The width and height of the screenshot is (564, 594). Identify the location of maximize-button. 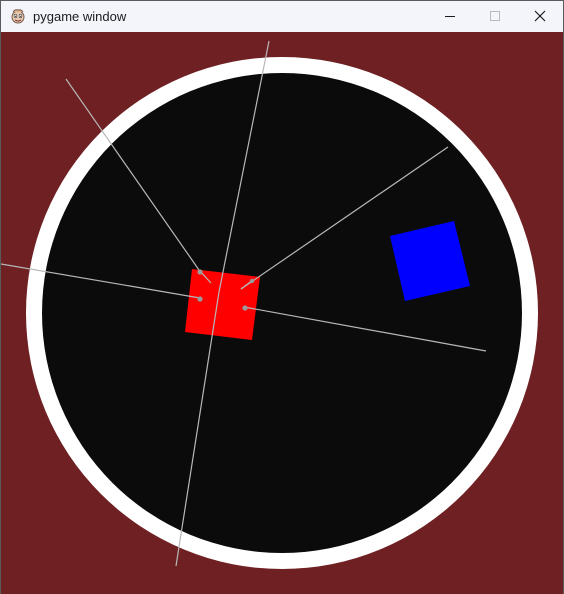
(495, 16).